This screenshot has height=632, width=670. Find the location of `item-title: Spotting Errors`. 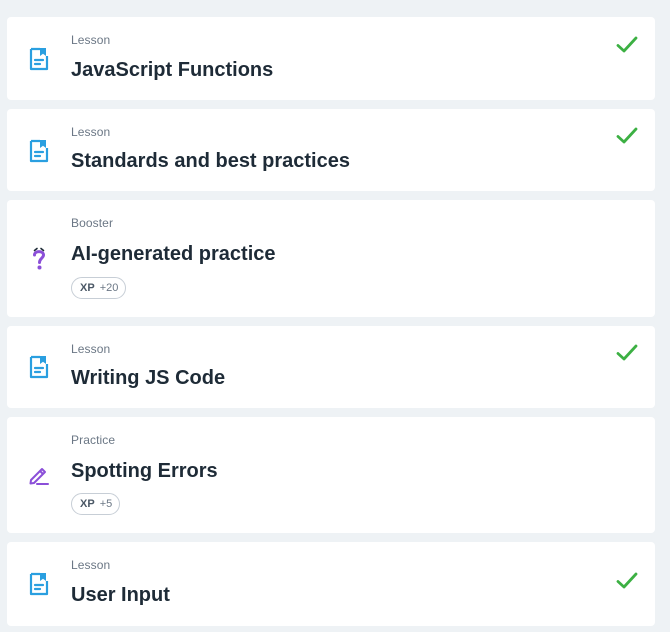

item-title: Spotting Errors is located at coordinates (144, 471).